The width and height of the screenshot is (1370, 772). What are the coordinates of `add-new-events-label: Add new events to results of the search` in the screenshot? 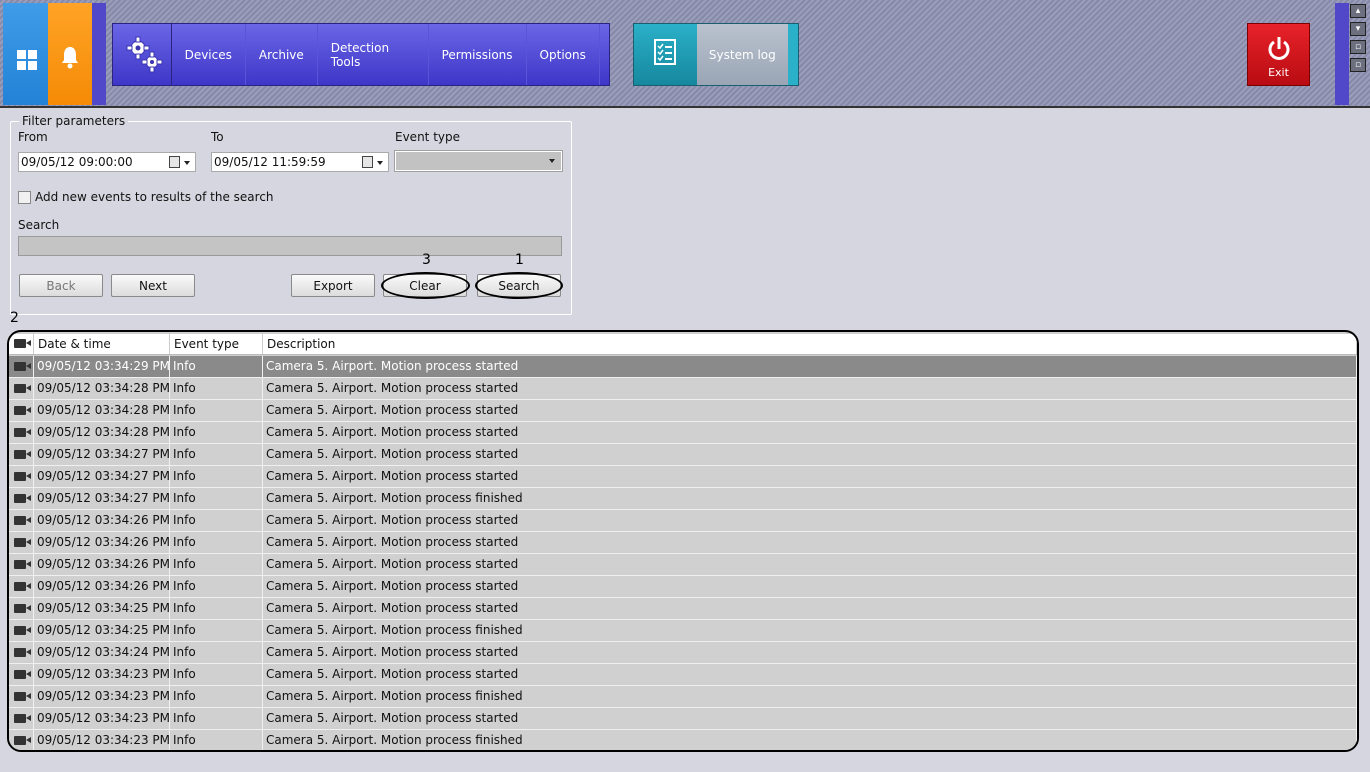 It's located at (154, 197).